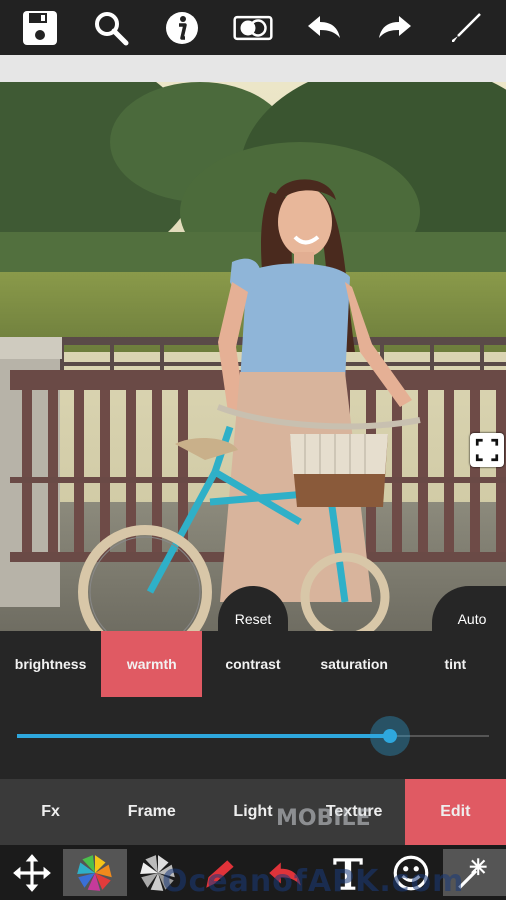 This screenshot has height=900, width=506. I want to click on slider-thumb-dot, so click(389, 736).